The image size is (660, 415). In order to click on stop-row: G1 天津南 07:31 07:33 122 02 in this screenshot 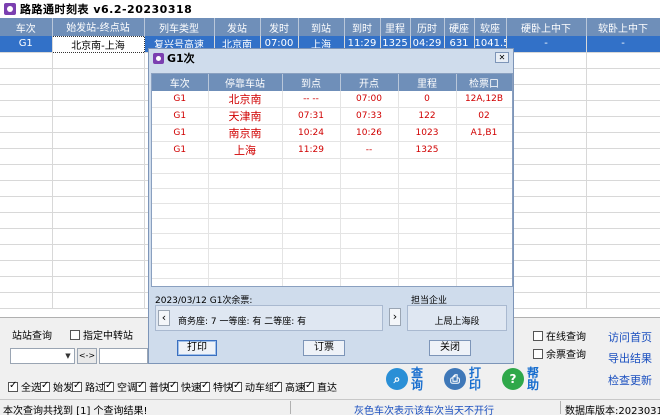, I will do `click(332, 116)`.